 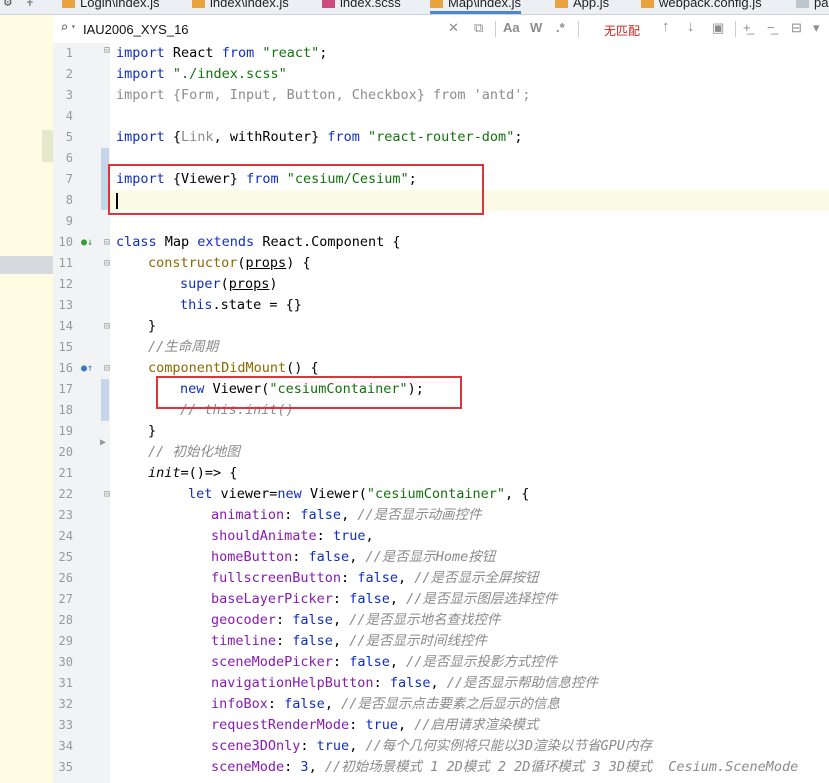 I want to click on property-key: baseLayerPicker, so click(x=272, y=599).